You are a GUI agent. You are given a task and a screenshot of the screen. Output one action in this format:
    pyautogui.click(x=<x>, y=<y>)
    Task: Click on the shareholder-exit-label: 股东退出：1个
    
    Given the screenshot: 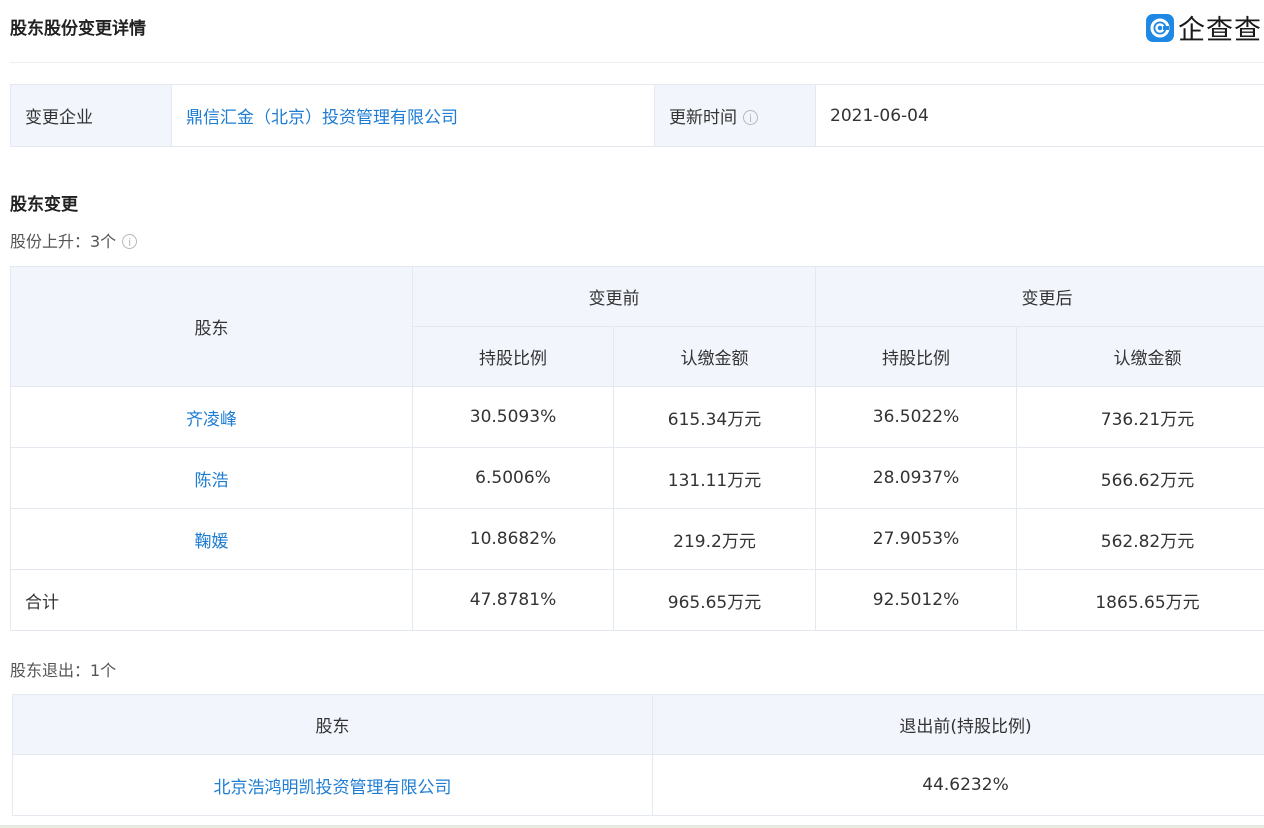 What is the action you would take?
    pyautogui.click(x=63, y=670)
    